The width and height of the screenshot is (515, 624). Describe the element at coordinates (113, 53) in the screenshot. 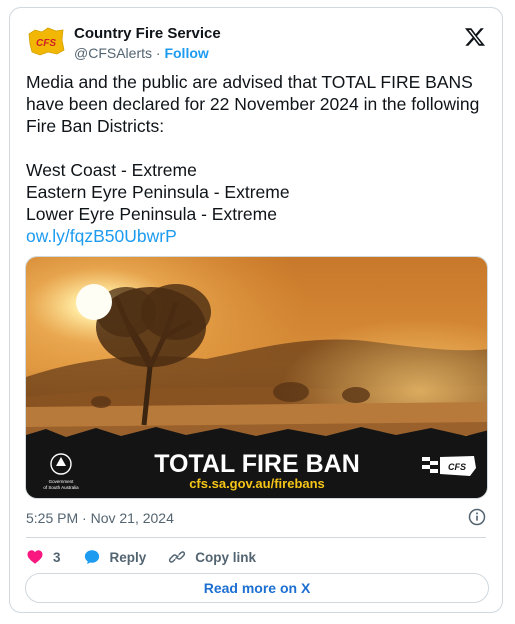

I see `author-handle: @CFSAlerts` at that location.